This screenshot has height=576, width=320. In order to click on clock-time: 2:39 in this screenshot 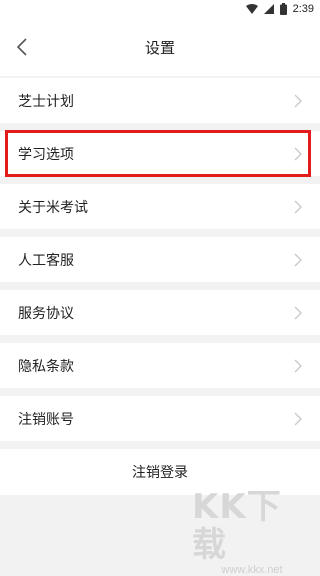, I will do `click(303, 9)`.